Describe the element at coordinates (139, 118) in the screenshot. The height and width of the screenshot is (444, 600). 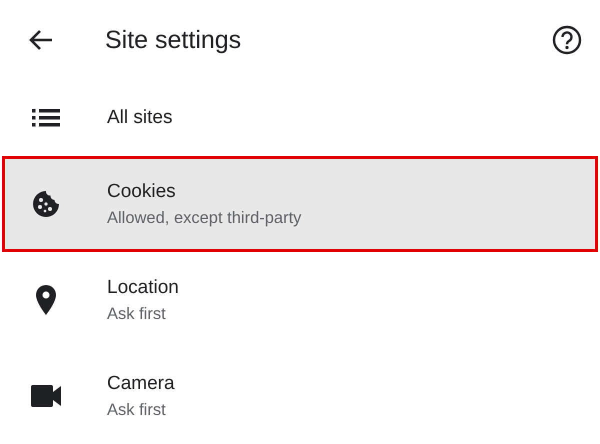
I see `setting-title: All sites` at that location.